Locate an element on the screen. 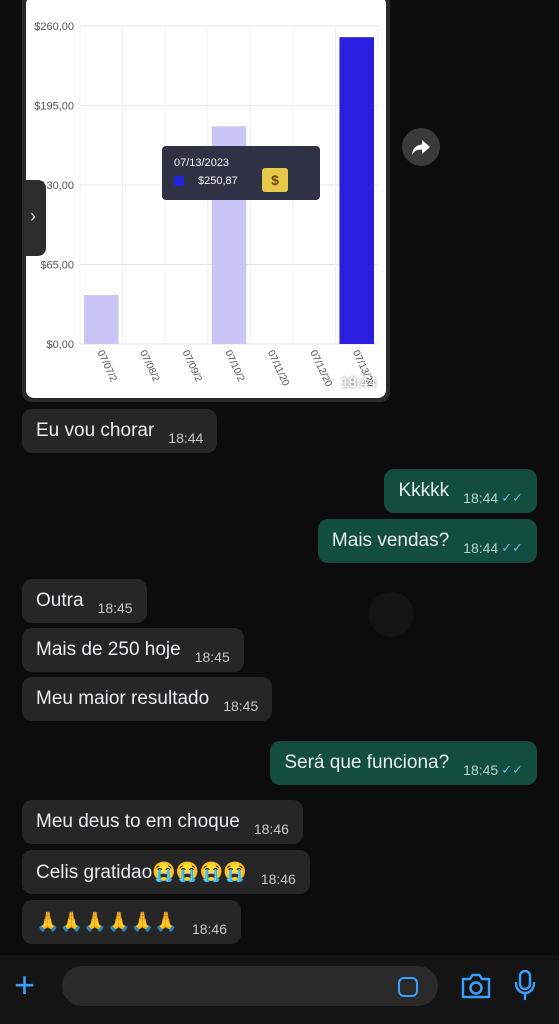  message-text: Será que funciona? is located at coordinates (367, 762).